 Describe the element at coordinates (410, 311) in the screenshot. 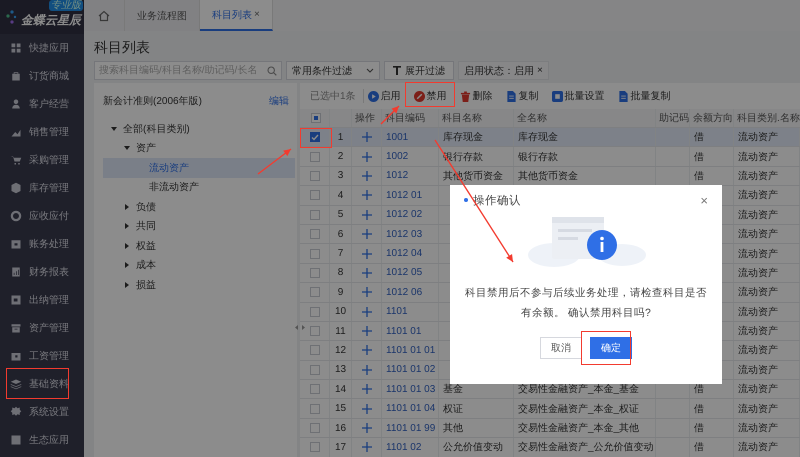

I see `account-code-link: 1101` at that location.